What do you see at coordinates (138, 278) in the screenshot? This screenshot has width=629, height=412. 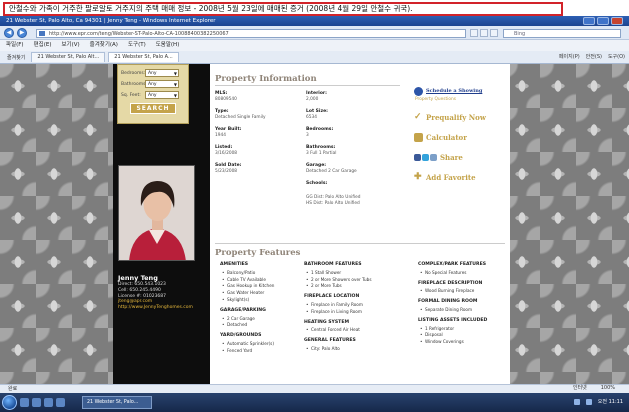 I see `agent-name: Jenny Teng` at bounding box center [138, 278].